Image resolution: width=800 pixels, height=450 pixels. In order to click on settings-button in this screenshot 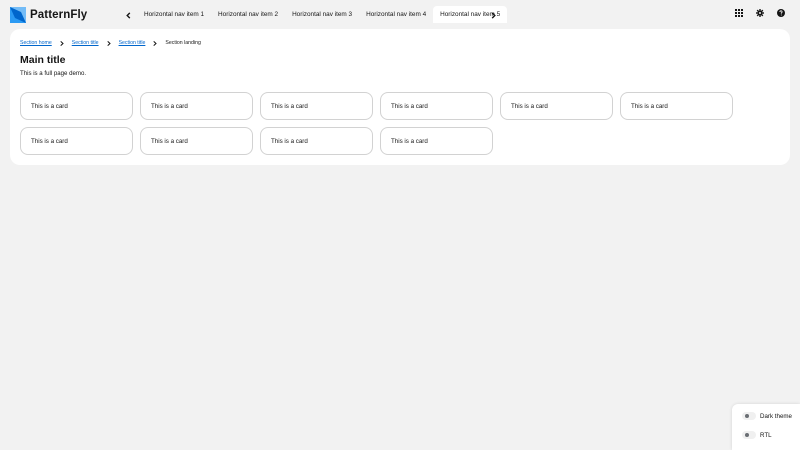, I will do `click(760, 13)`.